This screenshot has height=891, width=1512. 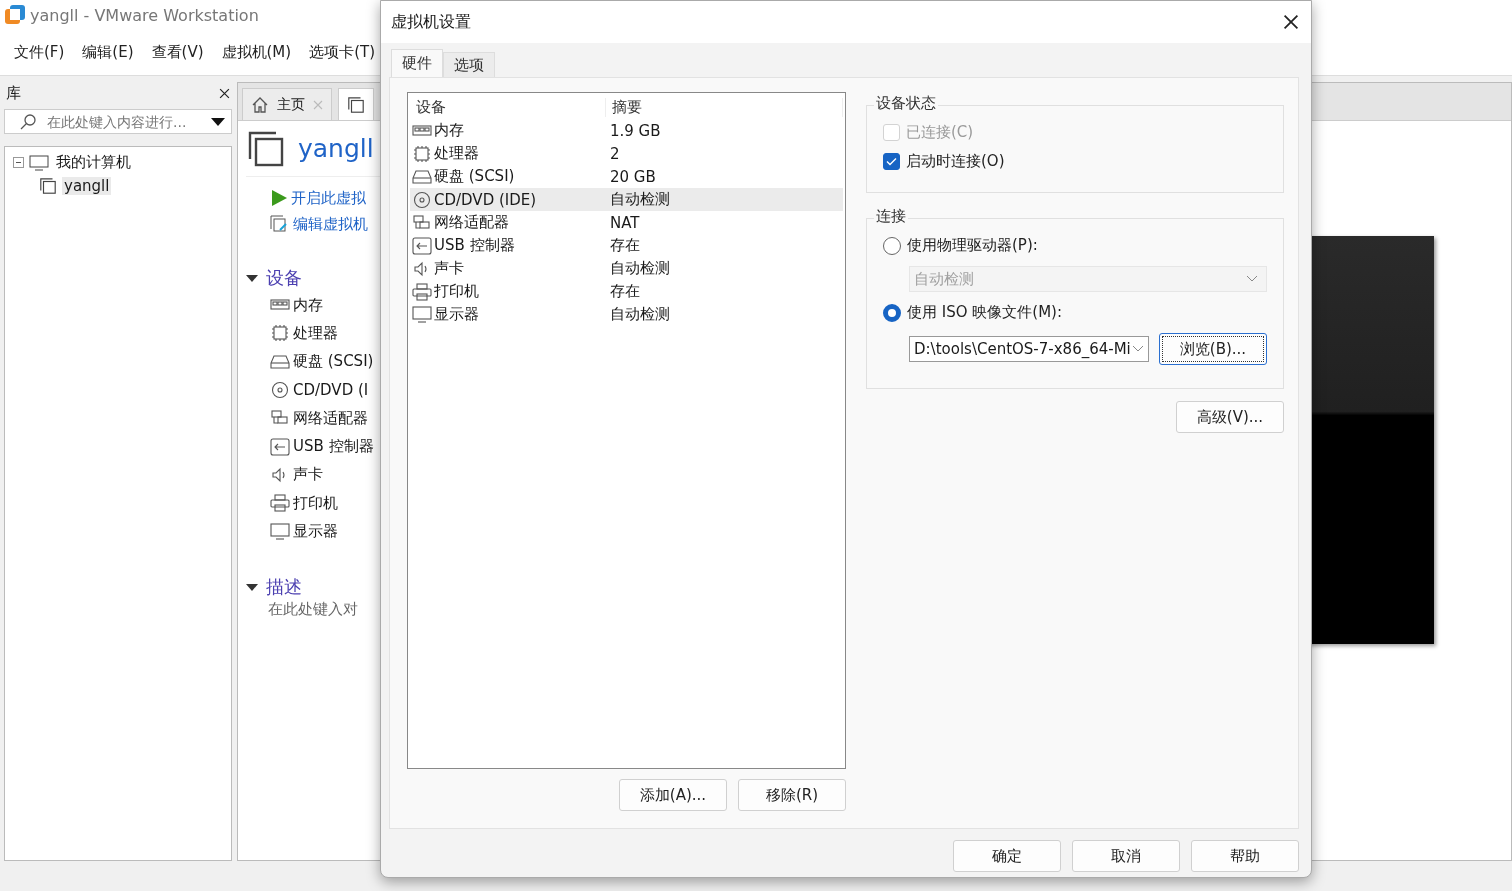 What do you see at coordinates (471, 222) in the screenshot?
I see `table-cell: 网络适配器` at bounding box center [471, 222].